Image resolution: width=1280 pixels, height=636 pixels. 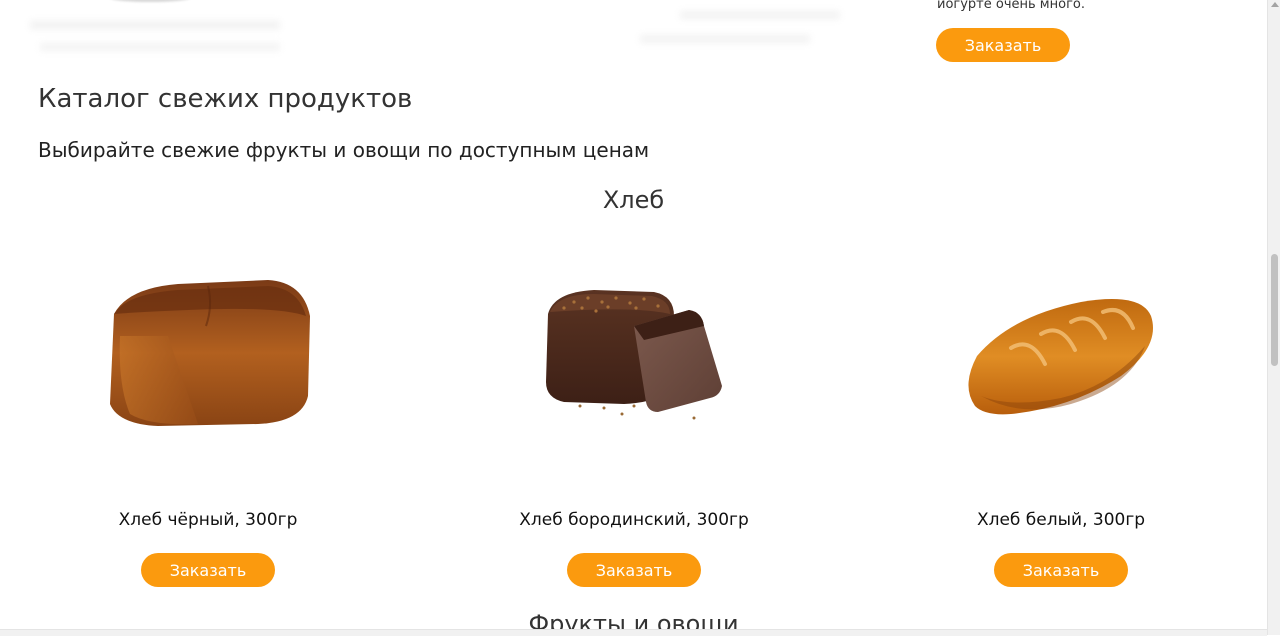 I want to click on vertical-scrollbar, so click(x=1273, y=317).